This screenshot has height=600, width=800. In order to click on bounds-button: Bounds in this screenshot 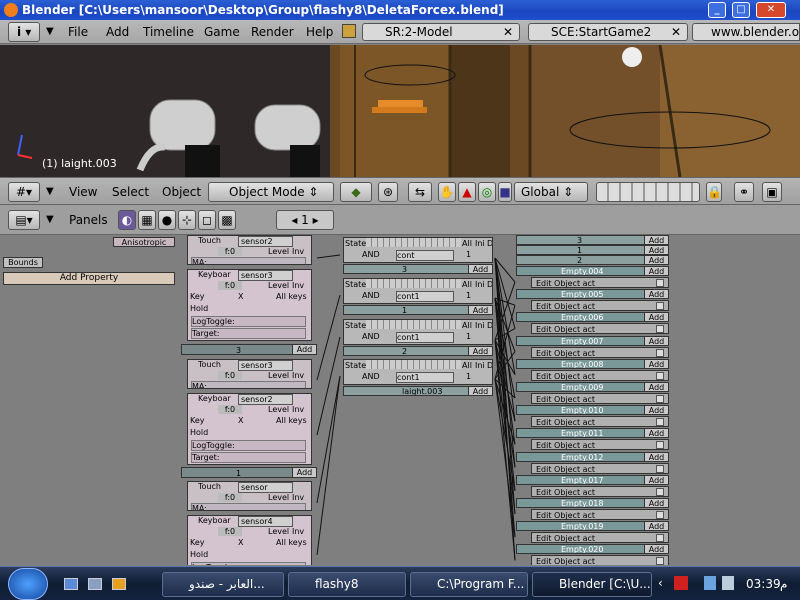, I will do `click(23, 262)`.